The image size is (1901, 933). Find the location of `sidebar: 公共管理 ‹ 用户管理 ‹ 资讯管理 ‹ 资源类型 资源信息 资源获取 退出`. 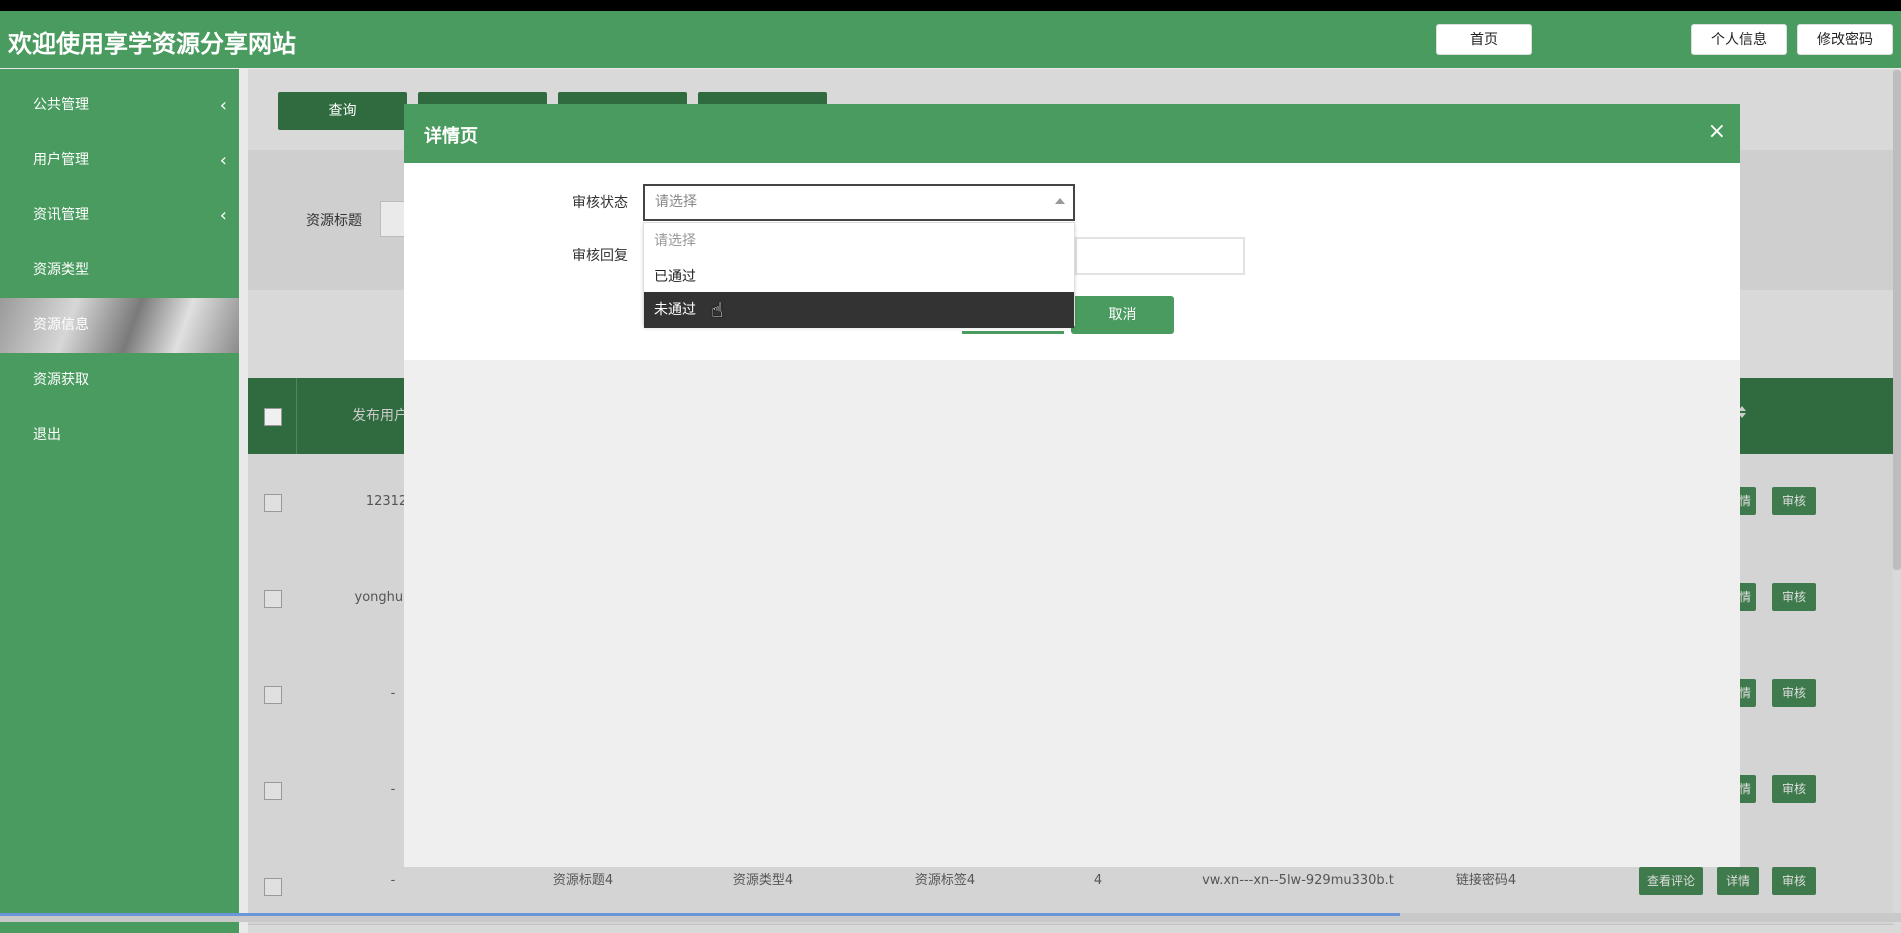

sidebar: 公共管理 ‹ 用户管理 ‹ 资讯管理 ‹ 资源类型 资源信息 资源获取 退出 is located at coordinates (119, 501).